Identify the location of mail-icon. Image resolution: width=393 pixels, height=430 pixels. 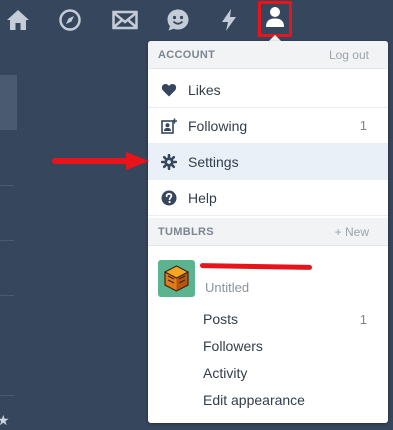
(125, 20).